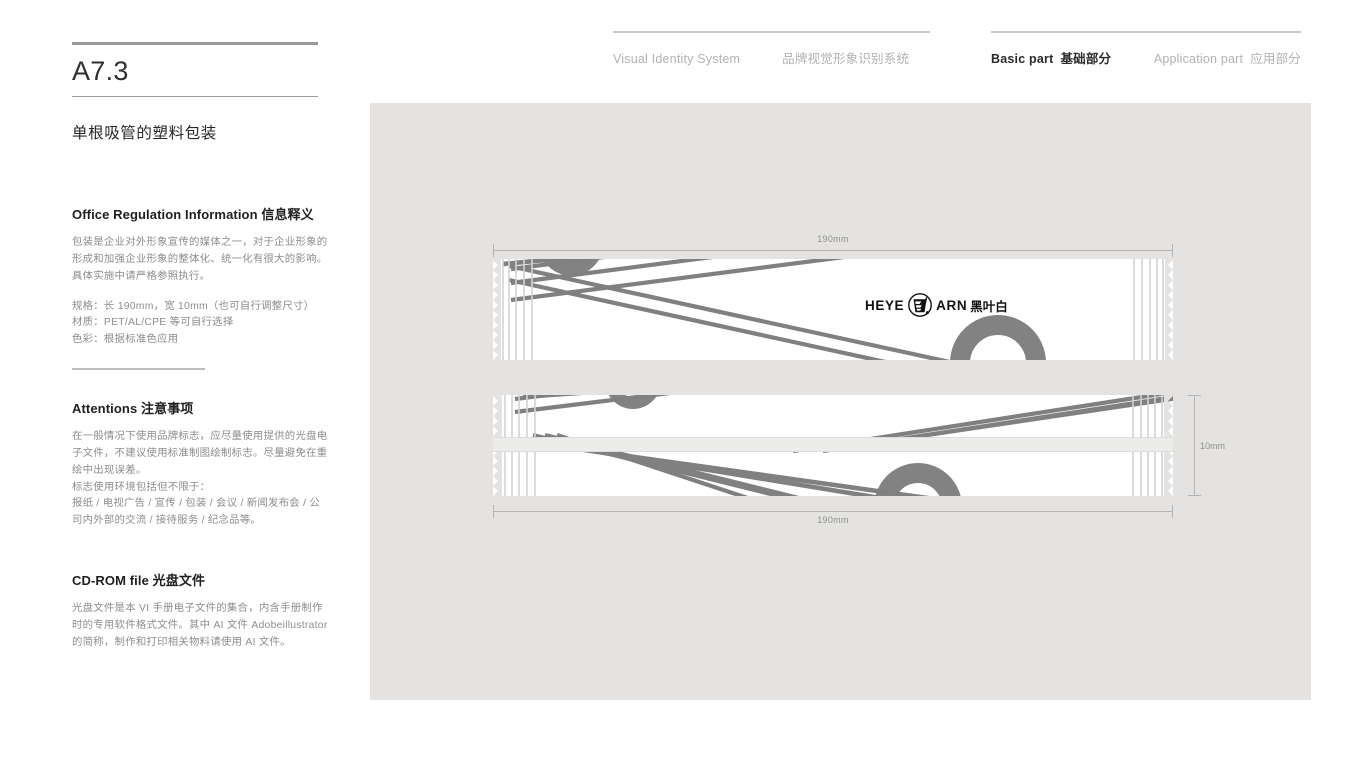 This screenshot has width=1366, height=768. What do you see at coordinates (833, 245) in the screenshot?
I see `dimension-top-width: 190mm` at bounding box center [833, 245].